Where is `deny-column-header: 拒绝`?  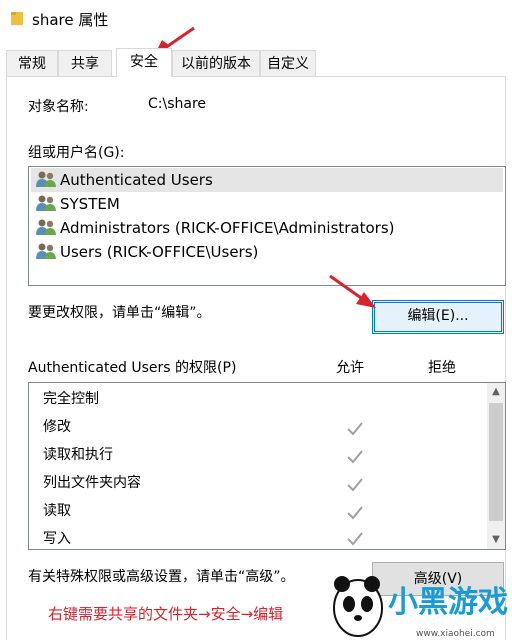 deny-column-header: 拒绝 is located at coordinates (442, 368).